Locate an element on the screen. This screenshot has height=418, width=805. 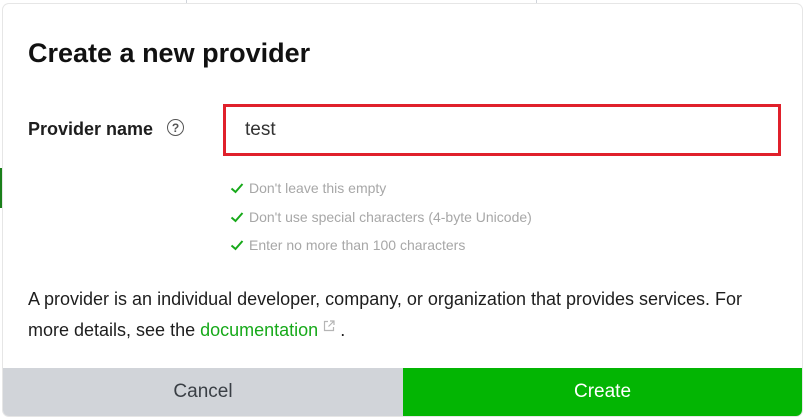
external-link-icon is located at coordinates (329, 326).